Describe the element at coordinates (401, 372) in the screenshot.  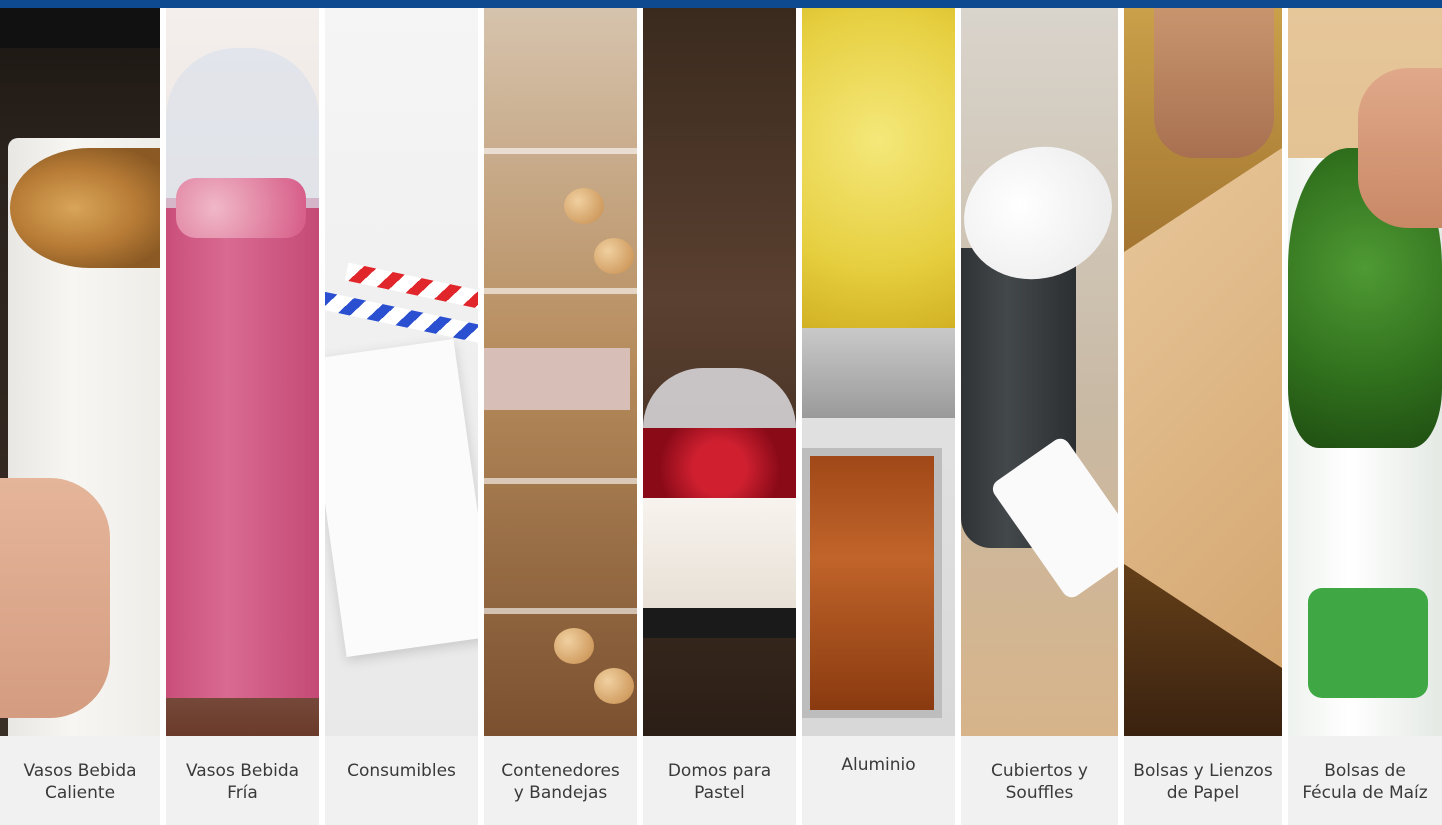
I see `consumables-image` at that location.